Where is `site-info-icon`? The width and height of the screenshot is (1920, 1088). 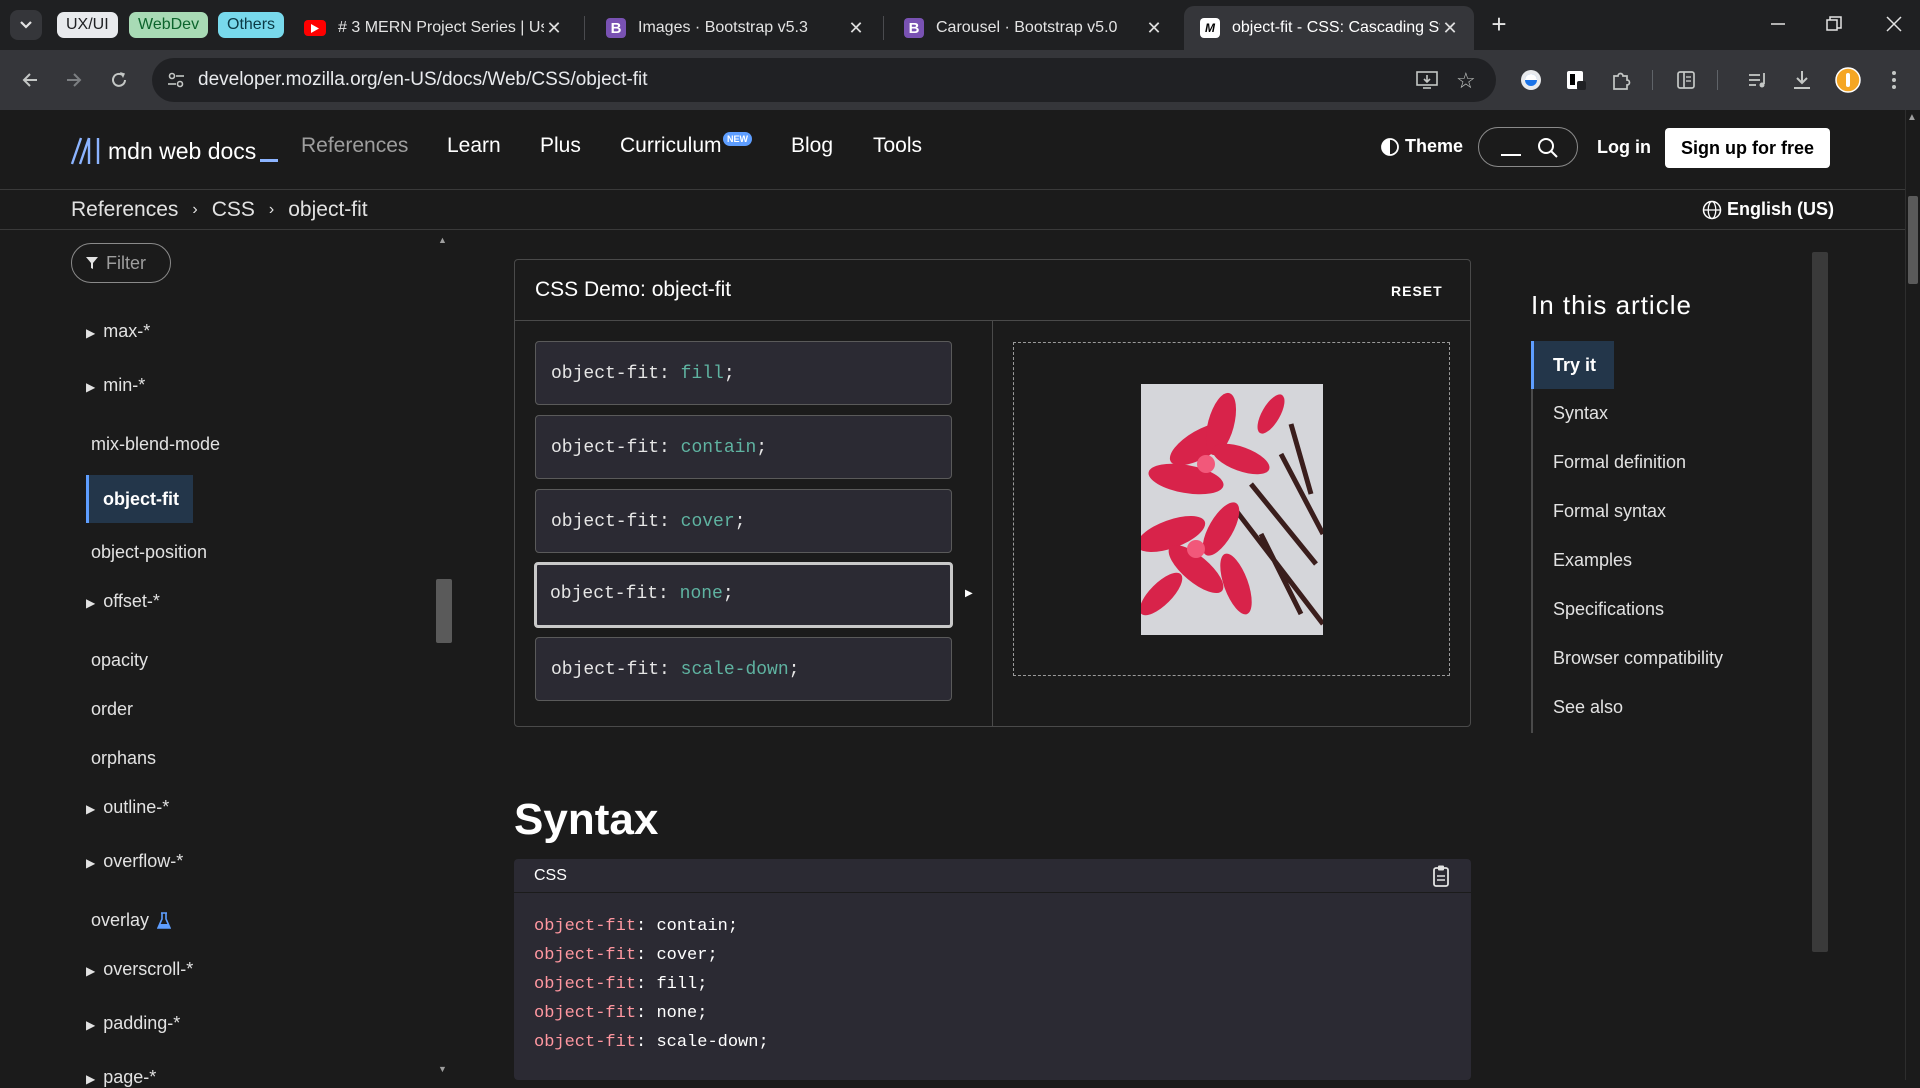
site-info-icon is located at coordinates (176, 80).